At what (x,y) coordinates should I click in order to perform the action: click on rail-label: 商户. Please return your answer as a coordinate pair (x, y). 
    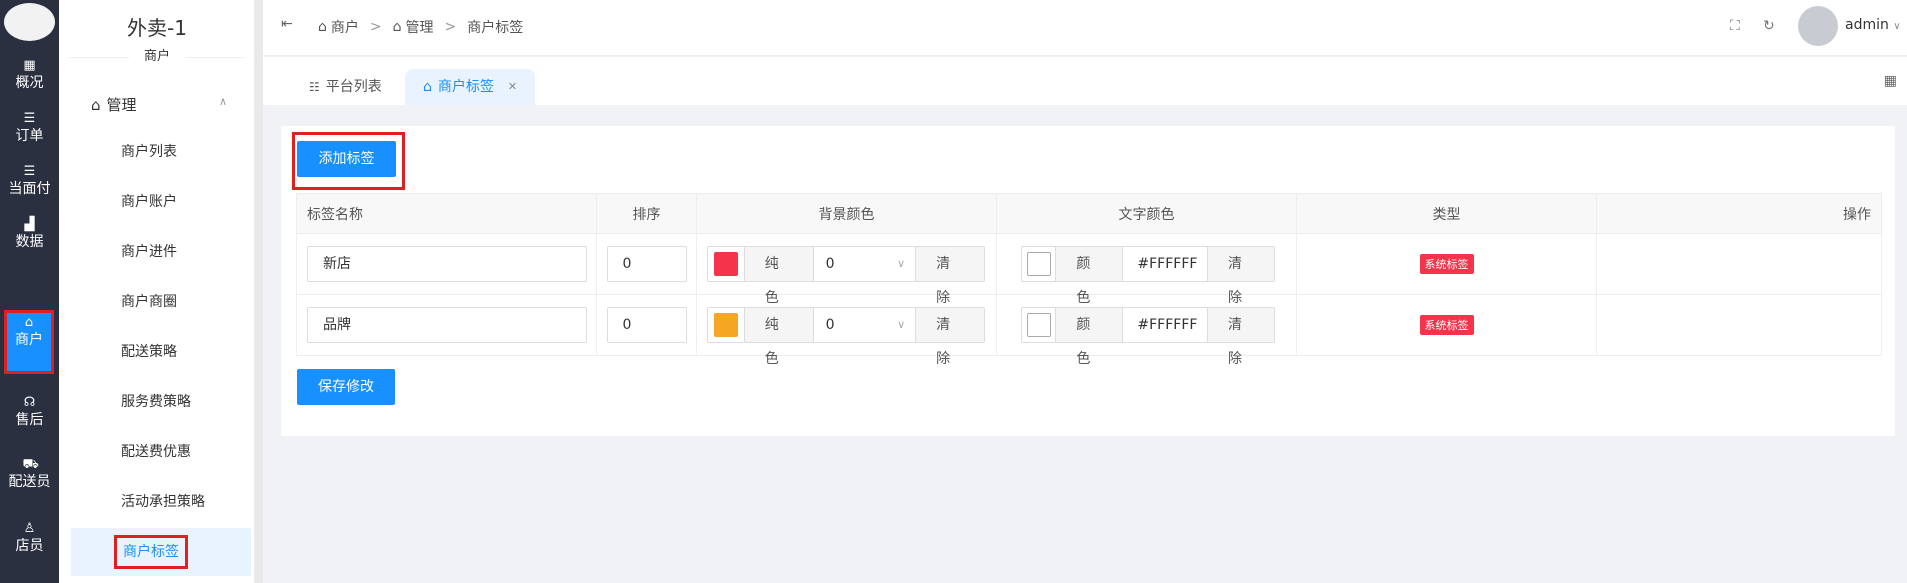
    Looking at the image, I should click on (29, 340).